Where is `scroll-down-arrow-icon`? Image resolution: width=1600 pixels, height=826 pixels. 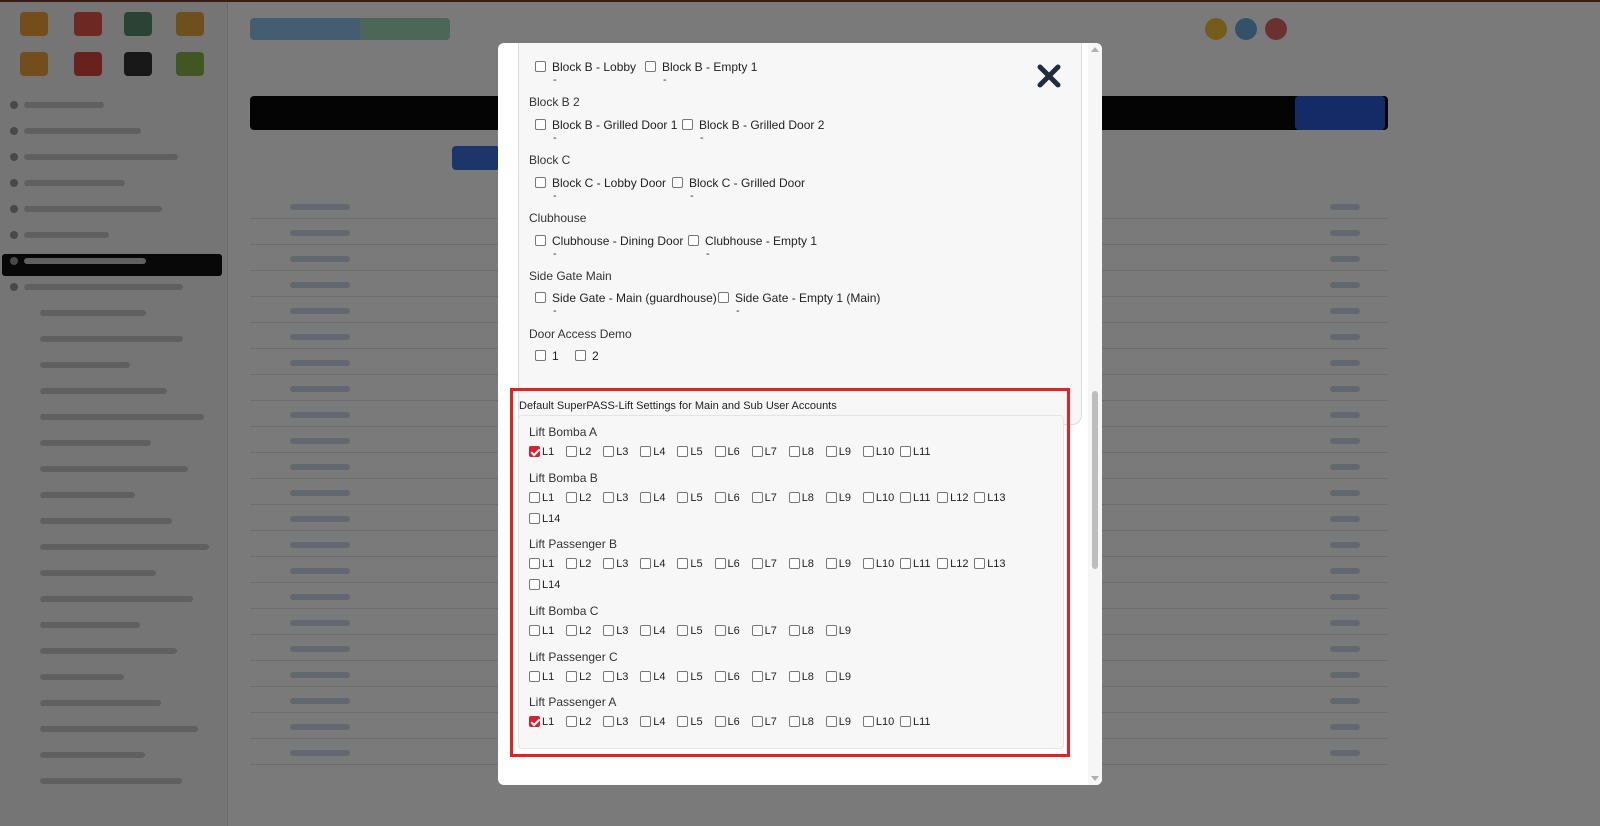 scroll-down-arrow-icon is located at coordinates (1095, 778).